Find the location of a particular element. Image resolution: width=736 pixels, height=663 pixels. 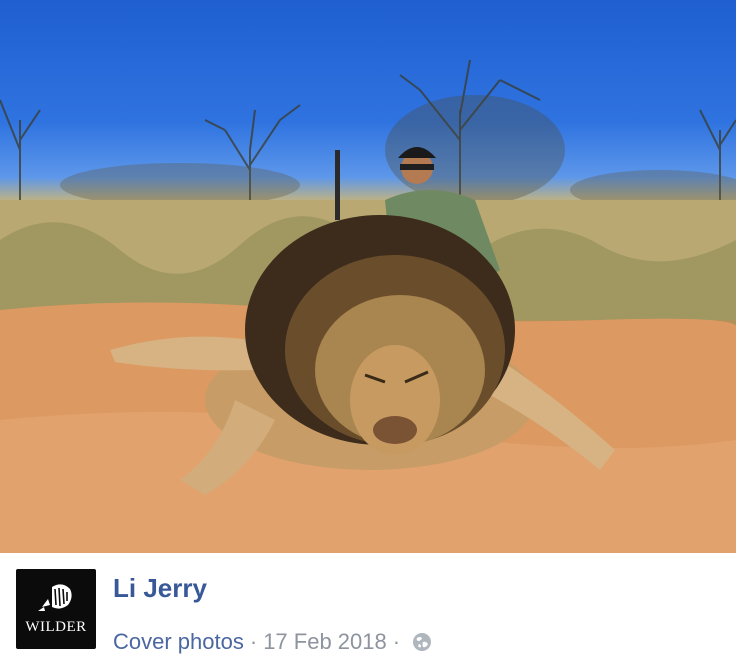

album-link: Cover photos is located at coordinates (178, 642).